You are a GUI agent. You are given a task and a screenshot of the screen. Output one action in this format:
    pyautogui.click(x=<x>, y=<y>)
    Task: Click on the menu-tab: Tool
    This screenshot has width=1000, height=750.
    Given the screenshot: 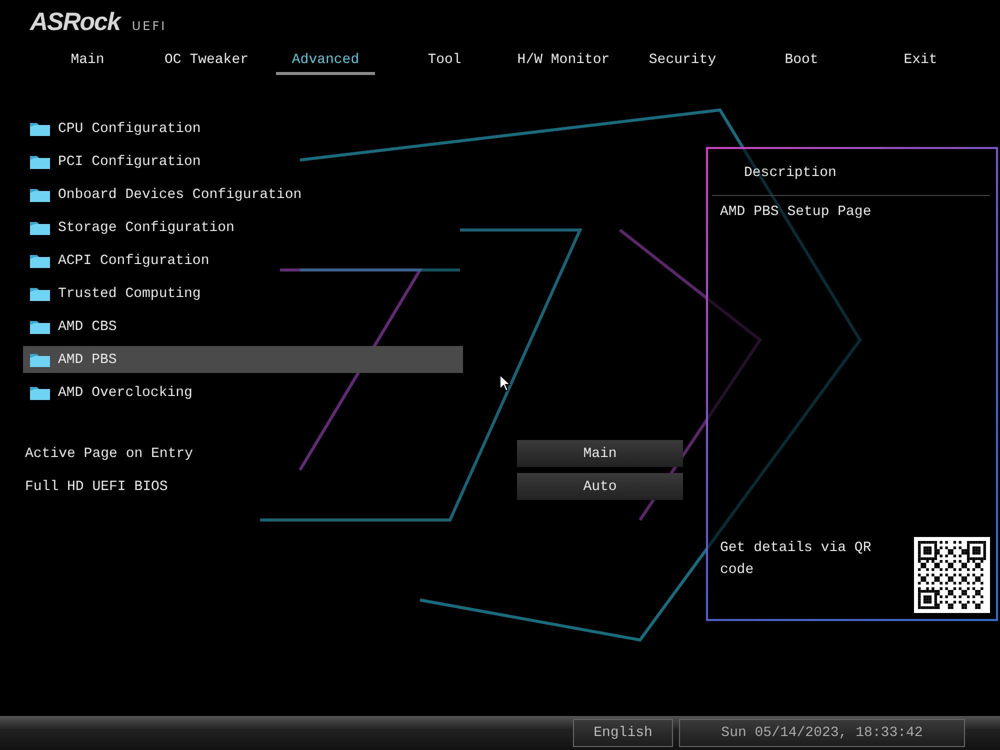 What is the action you would take?
    pyautogui.click(x=445, y=62)
    